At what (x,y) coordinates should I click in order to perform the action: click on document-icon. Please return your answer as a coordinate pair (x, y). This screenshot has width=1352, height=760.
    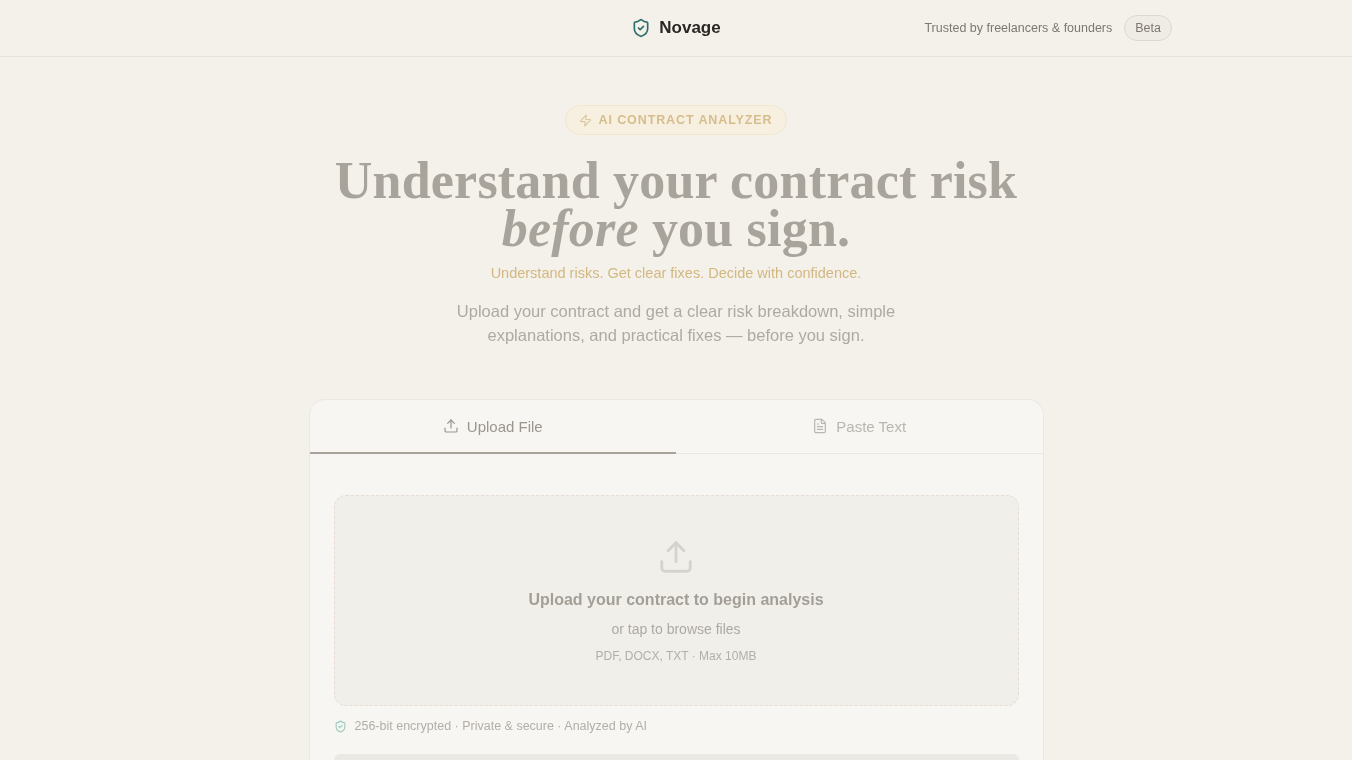
    Looking at the image, I should click on (820, 426).